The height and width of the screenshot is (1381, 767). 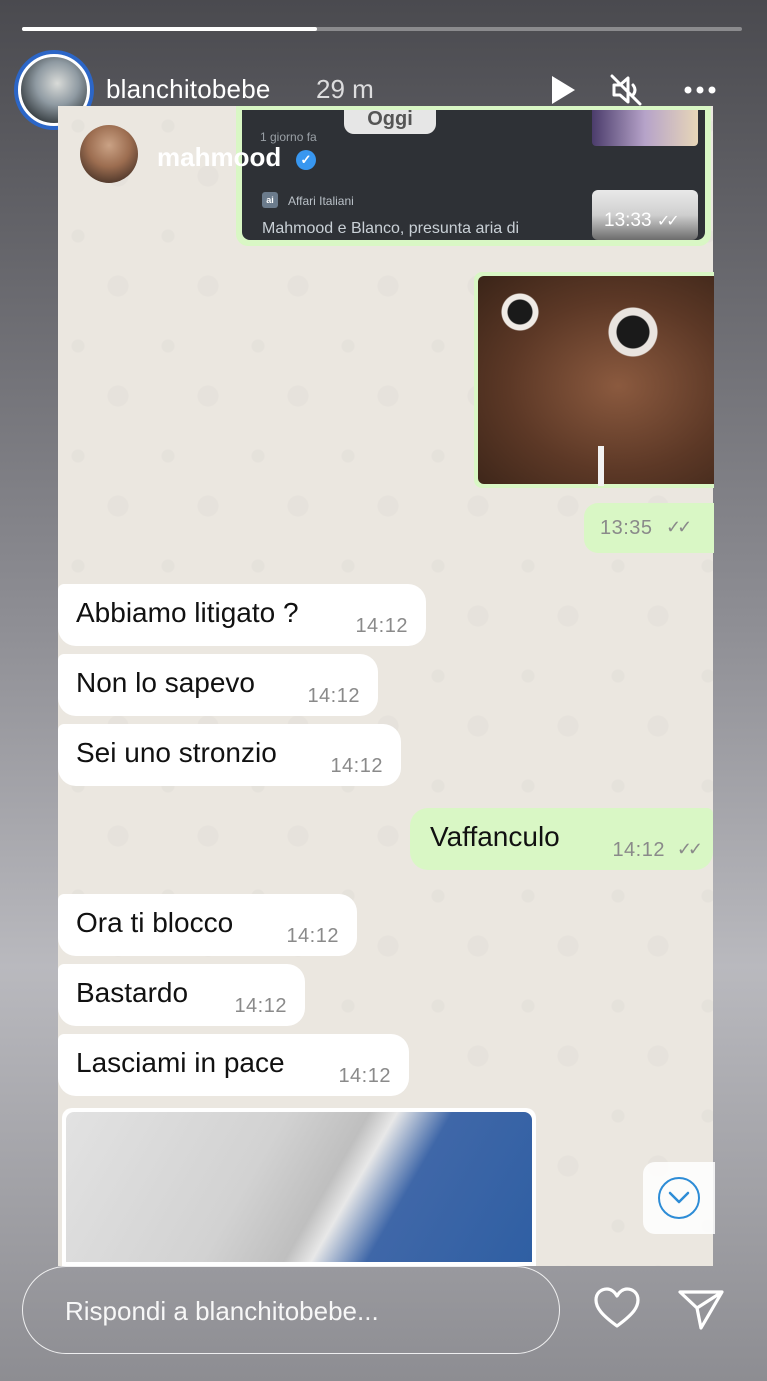 I want to click on story-progress-fill, so click(x=170, y=29).